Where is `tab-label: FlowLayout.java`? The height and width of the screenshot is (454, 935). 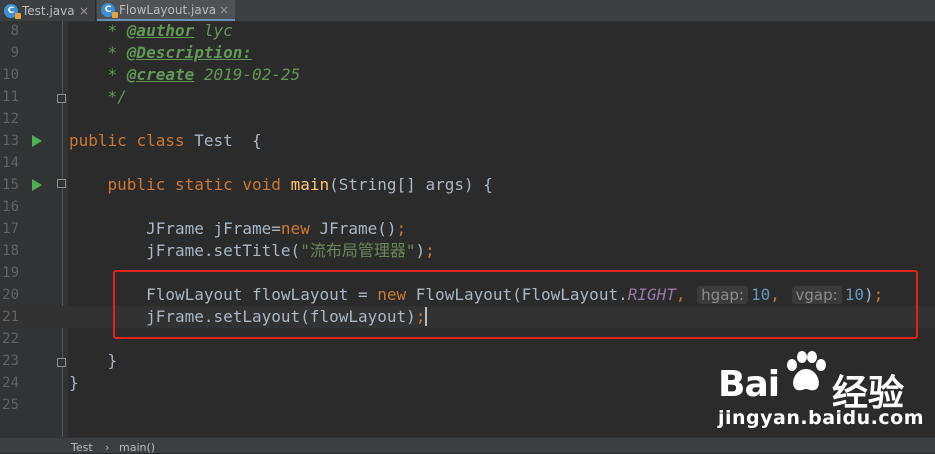 tab-label: FlowLayout.java is located at coordinates (168, 9).